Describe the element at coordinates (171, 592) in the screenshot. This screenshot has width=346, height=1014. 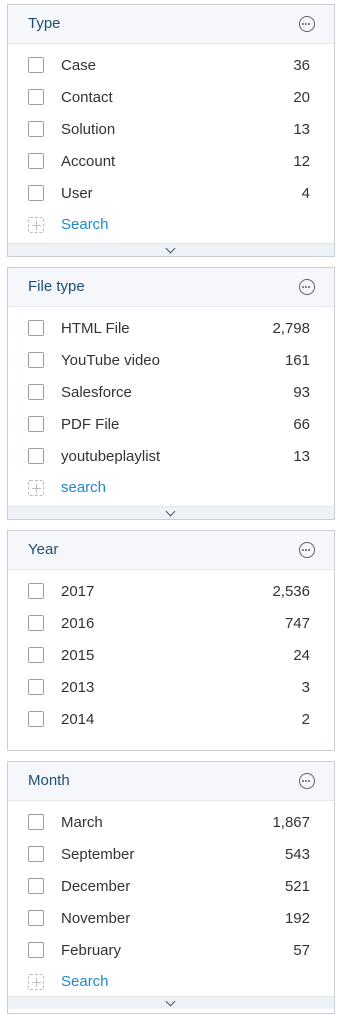
I see `facet-value-row: 2017 2,536` at that location.